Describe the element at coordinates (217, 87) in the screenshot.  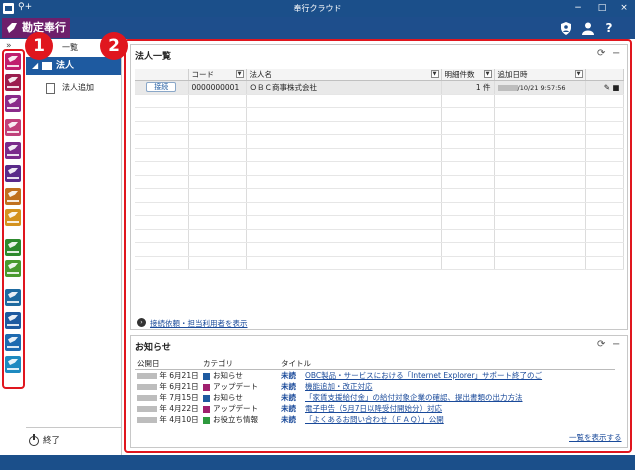
I see `cell-code: 0000000001` at that location.